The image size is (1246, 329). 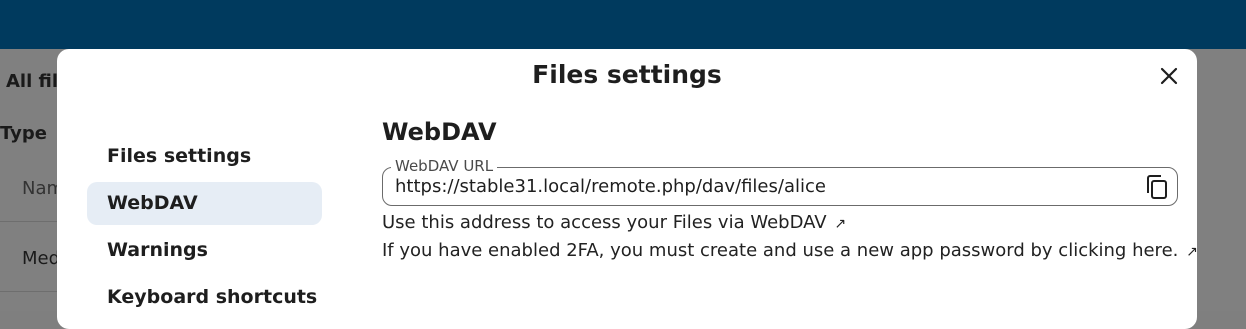 What do you see at coordinates (439, 132) in the screenshot?
I see `section-title: WebDAV` at bounding box center [439, 132].